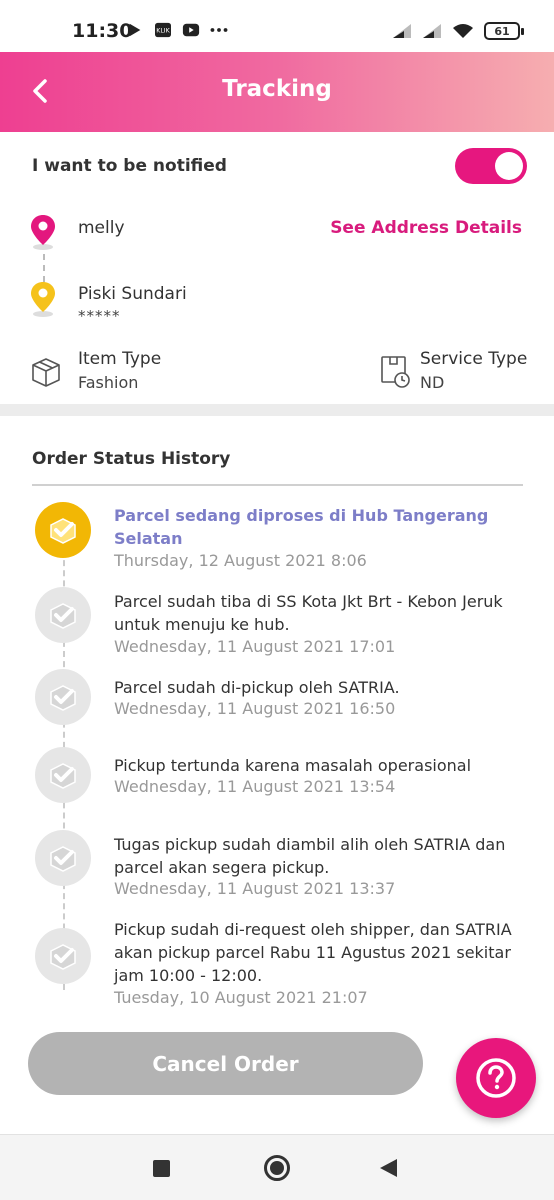 The height and width of the screenshot is (1200, 554). Describe the element at coordinates (432, 31) in the screenshot. I see `signal-2-icon` at that location.